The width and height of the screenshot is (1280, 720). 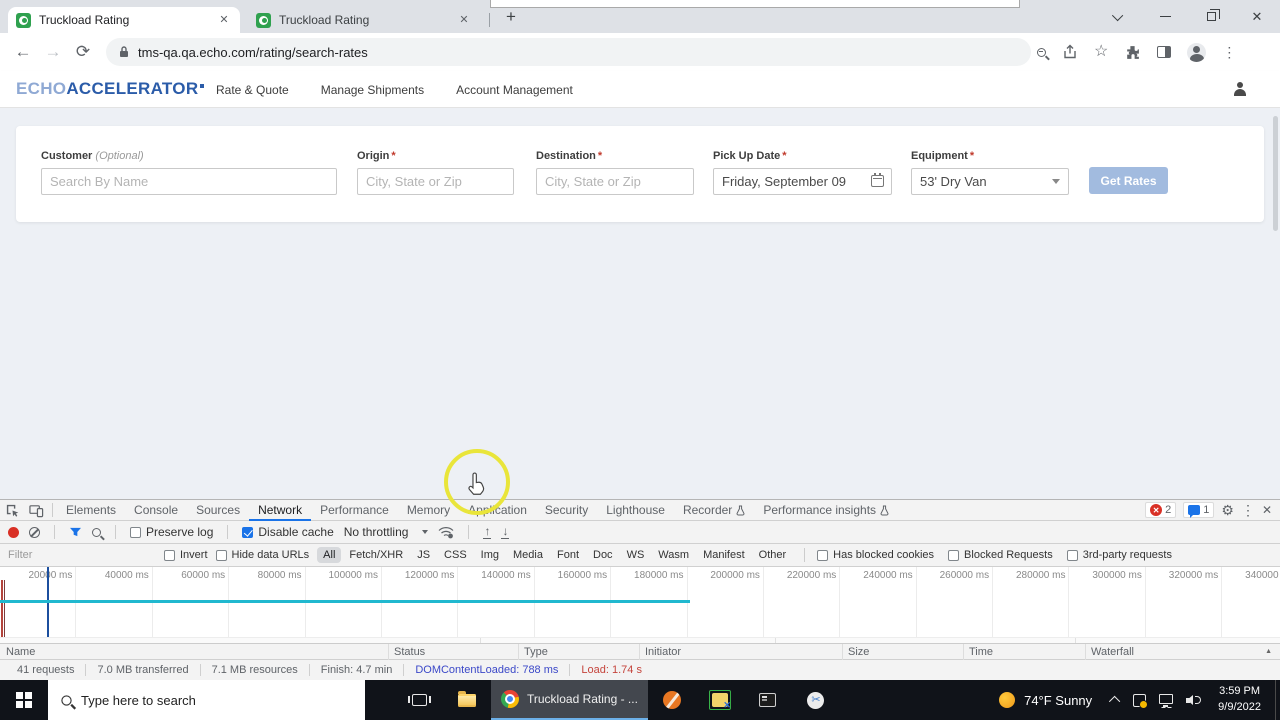 What do you see at coordinates (505, 532) in the screenshot?
I see `export-har-icon: ↓` at bounding box center [505, 532].